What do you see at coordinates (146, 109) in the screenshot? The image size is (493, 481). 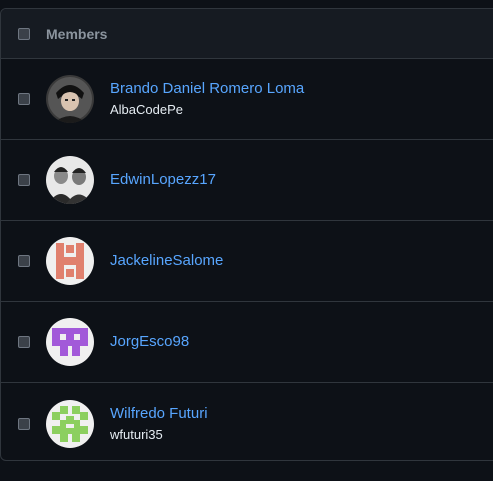 I see `member-login: AlbaCodePe` at bounding box center [146, 109].